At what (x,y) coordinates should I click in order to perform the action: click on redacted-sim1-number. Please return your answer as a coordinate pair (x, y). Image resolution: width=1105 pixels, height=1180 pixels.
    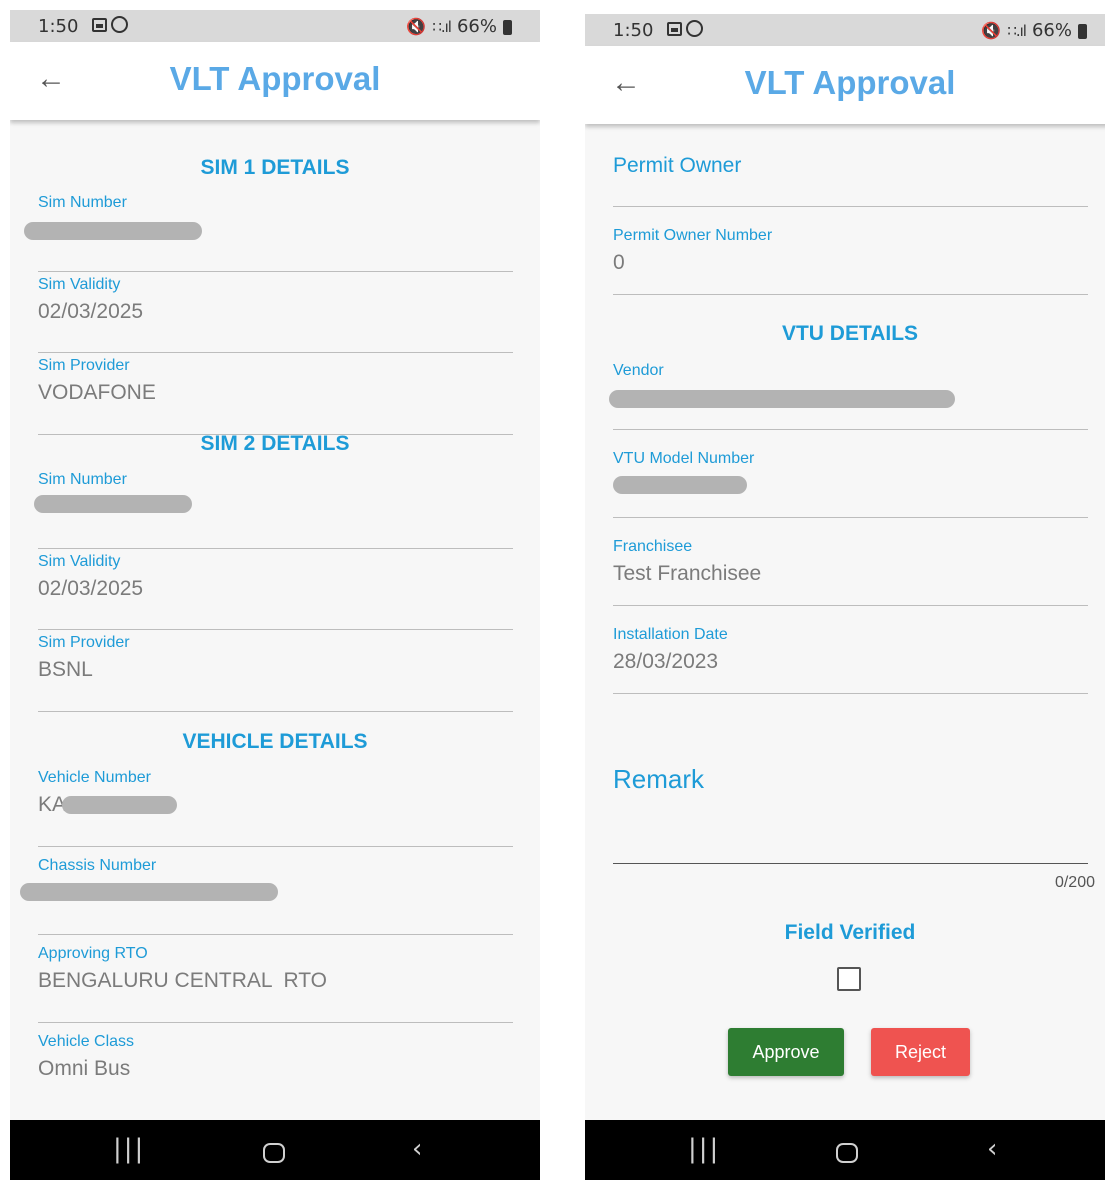
    Looking at the image, I should click on (113, 231).